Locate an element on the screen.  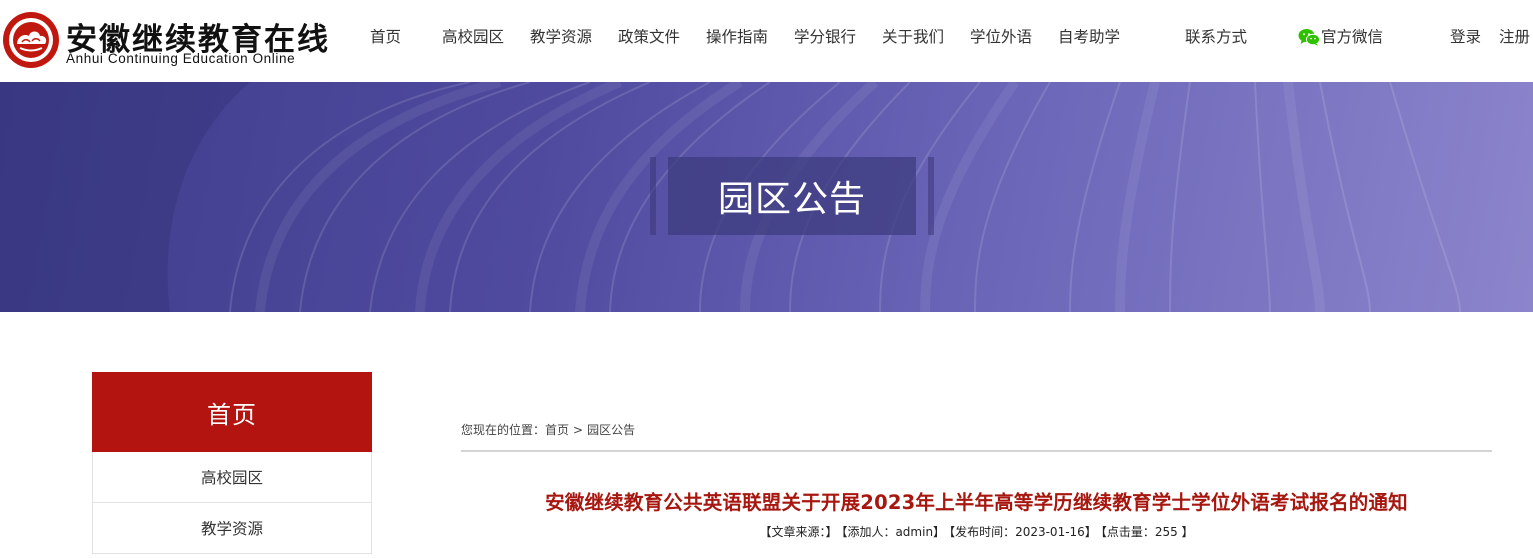
article-publish-date: 【发布时间：2023-01-16】 is located at coordinates (1023, 532).